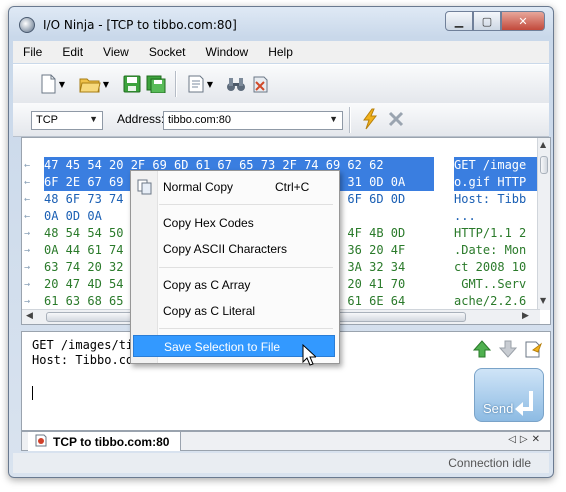  Describe the element at coordinates (72, 52) in the screenshot. I see `menu-edit: Edit` at that location.